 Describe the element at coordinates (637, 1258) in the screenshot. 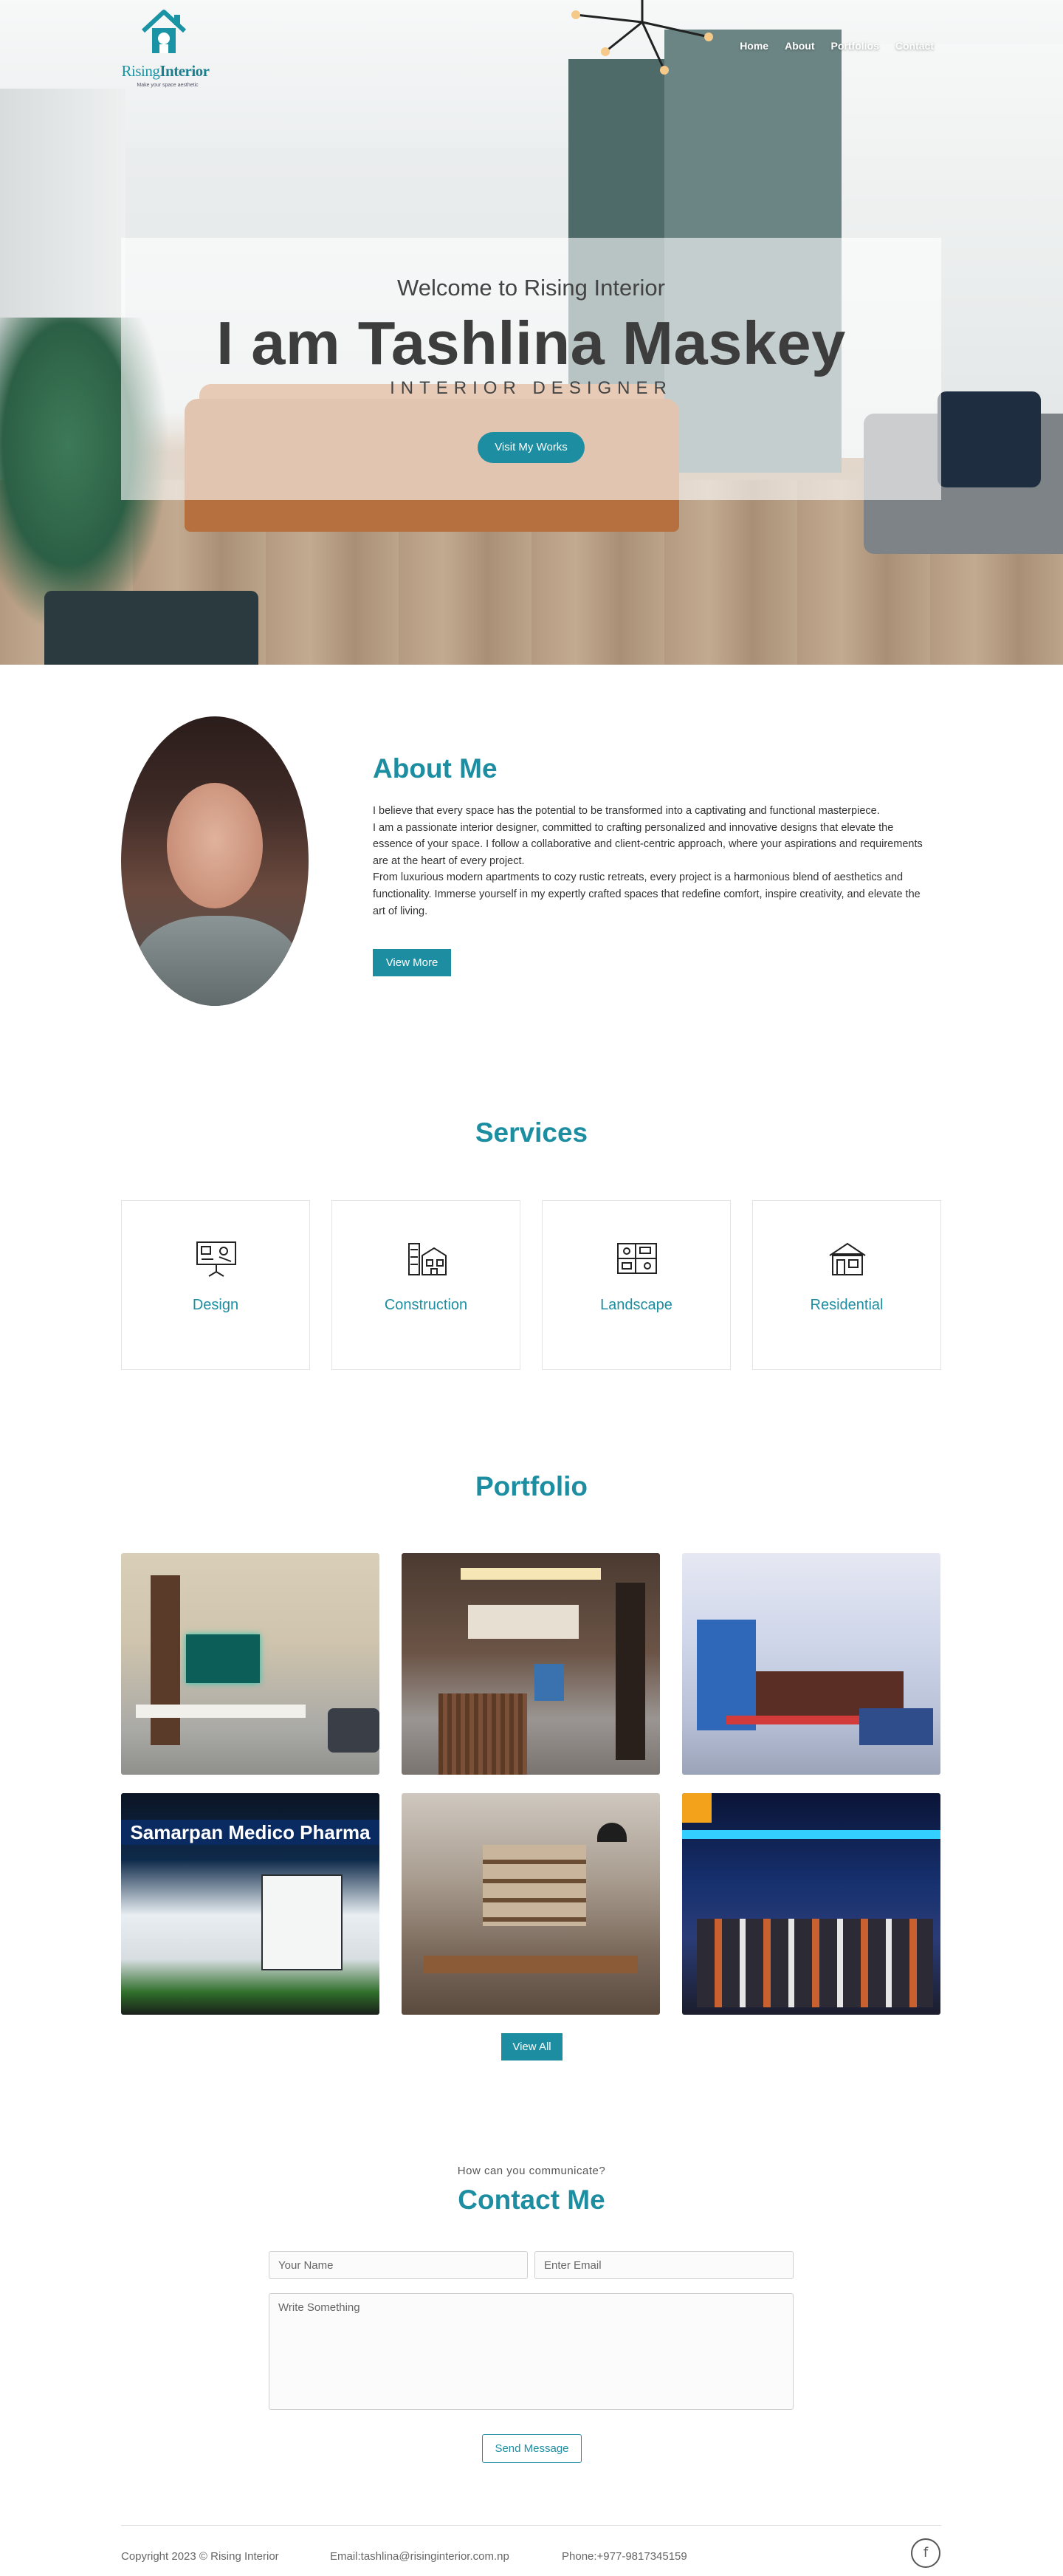

I see `landscape-plan-icon` at that location.